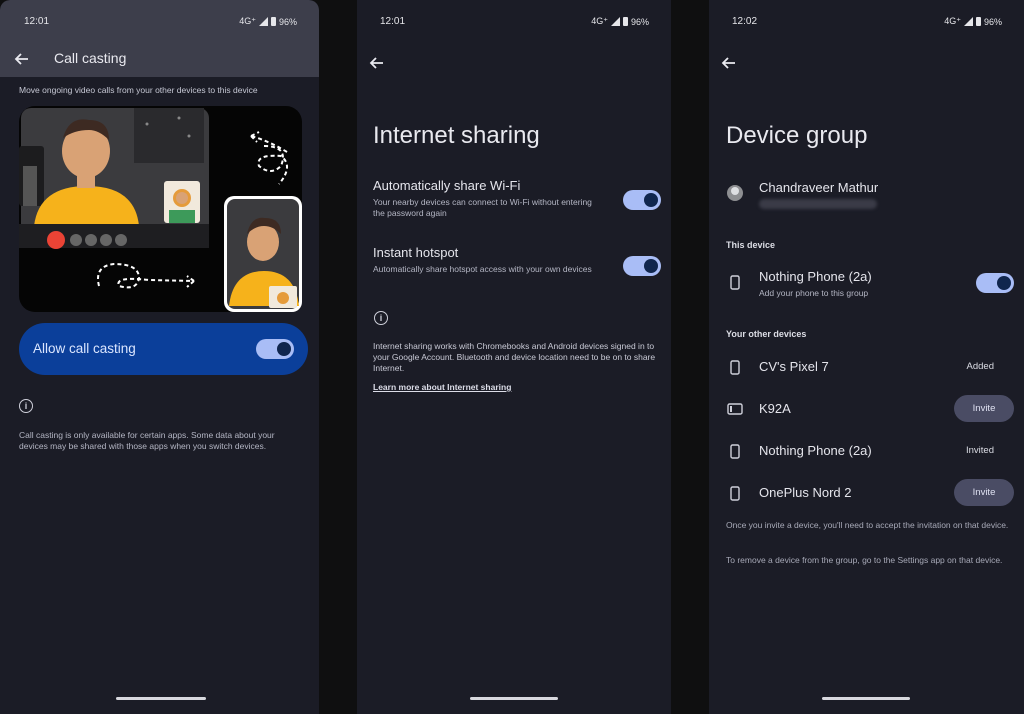  What do you see at coordinates (797, 135) in the screenshot?
I see `page-title: Device group` at bounding box center [797, 135].